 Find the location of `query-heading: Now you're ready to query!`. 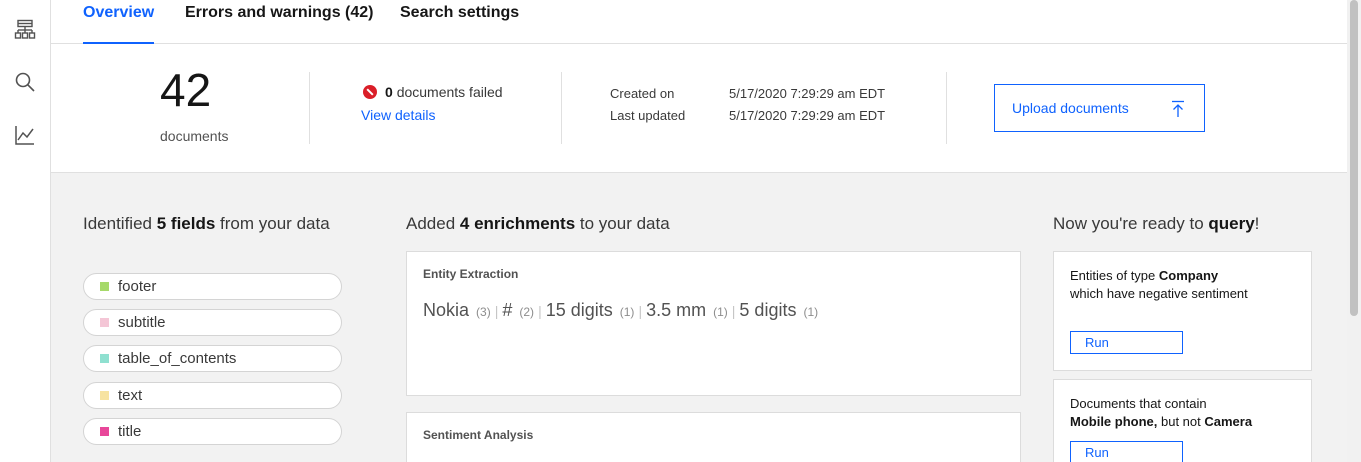

query-heading: Now you're ready to query! is located at coordinates (1156, 224).